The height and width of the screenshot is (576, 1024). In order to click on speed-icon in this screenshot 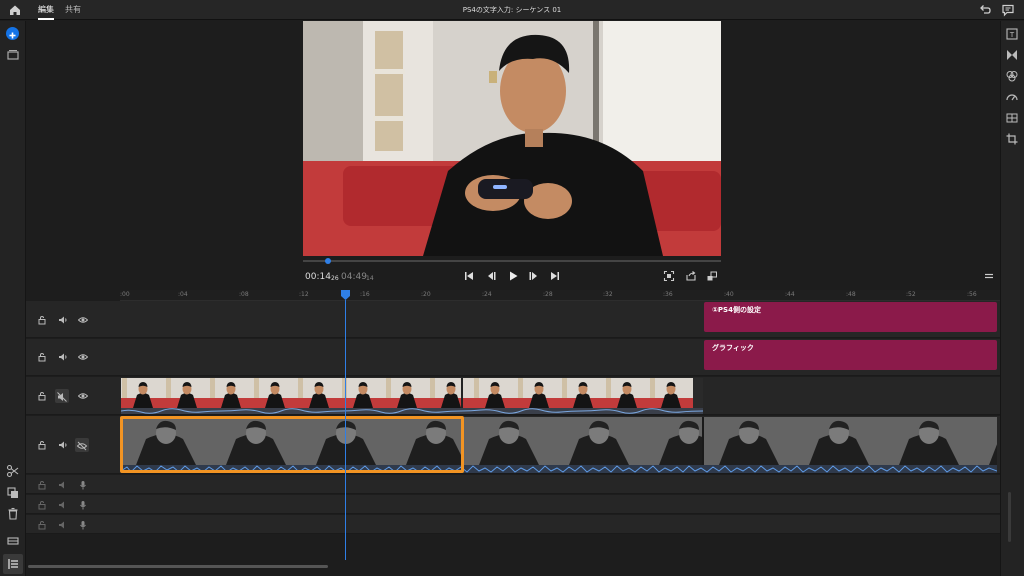, I will do `click(1012, 97)`.